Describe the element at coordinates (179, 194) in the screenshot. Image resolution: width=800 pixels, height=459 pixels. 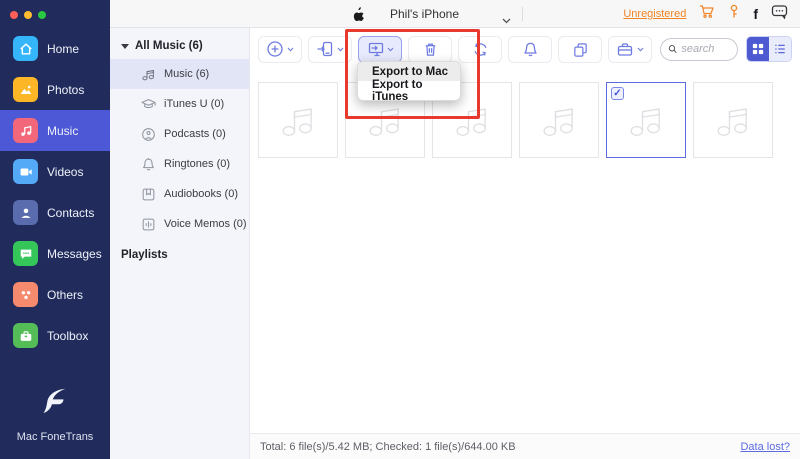
I see `library-item-audiobooks: Audiobooks (0)` at that location.